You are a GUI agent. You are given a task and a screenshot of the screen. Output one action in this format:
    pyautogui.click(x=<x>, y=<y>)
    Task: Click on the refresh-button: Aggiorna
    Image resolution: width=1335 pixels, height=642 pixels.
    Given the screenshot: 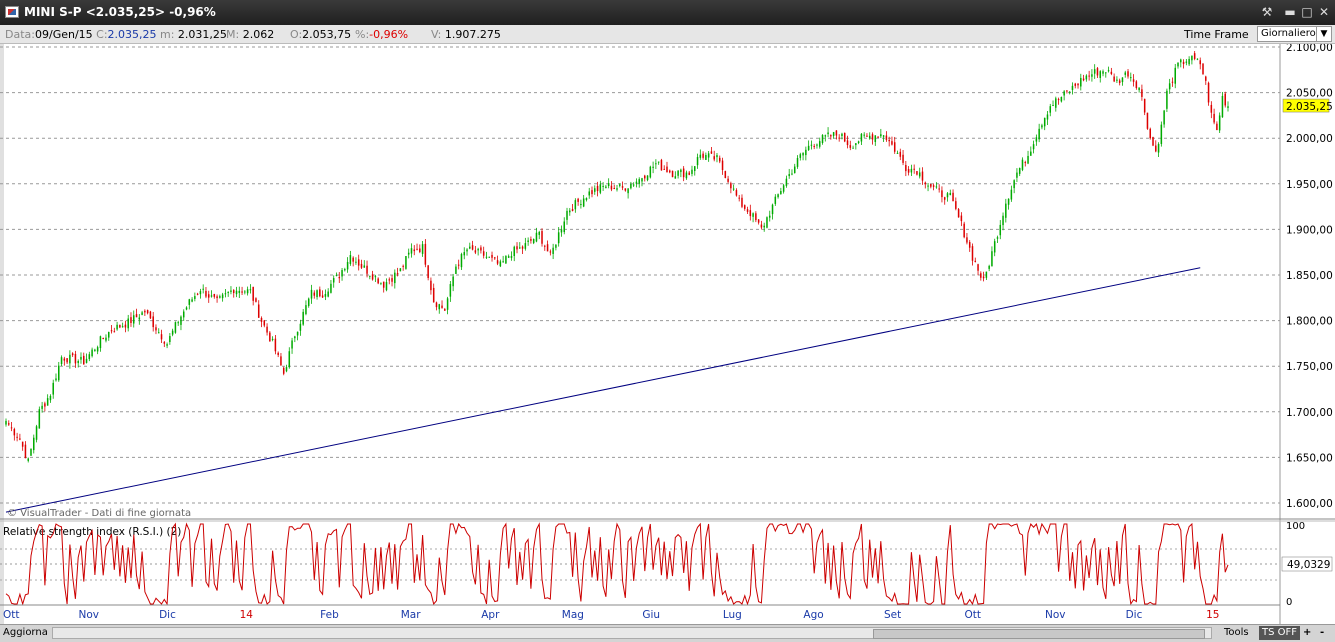 What is the action you would take?
    pyautogui.click(x=25, y=633)
    